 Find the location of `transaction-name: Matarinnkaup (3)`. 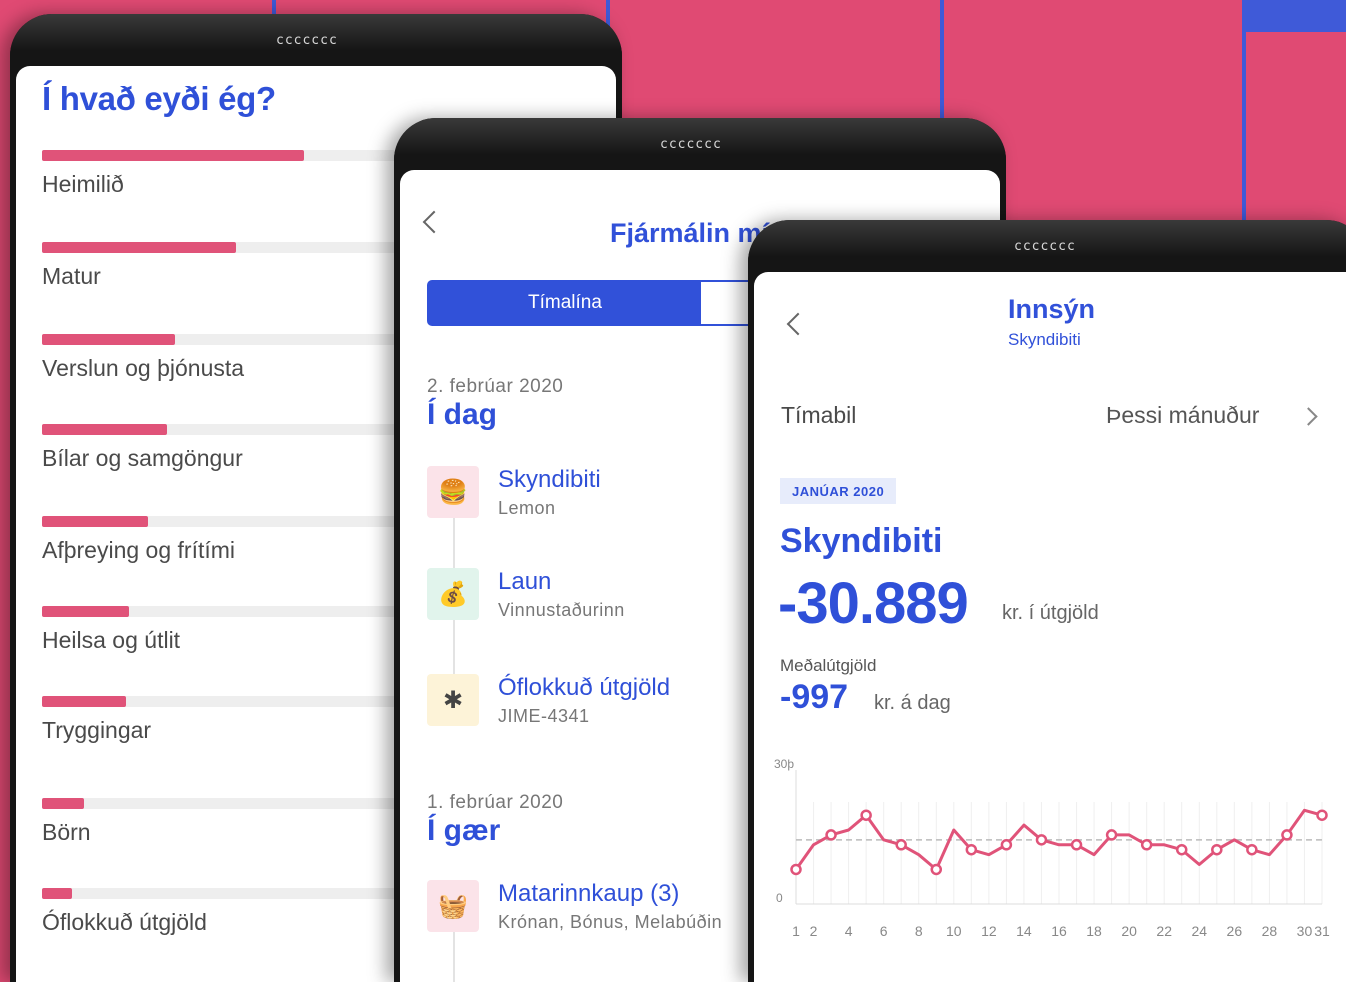

transaction-name: Matarinnkaup (3) is located at coordinates (588, 894).